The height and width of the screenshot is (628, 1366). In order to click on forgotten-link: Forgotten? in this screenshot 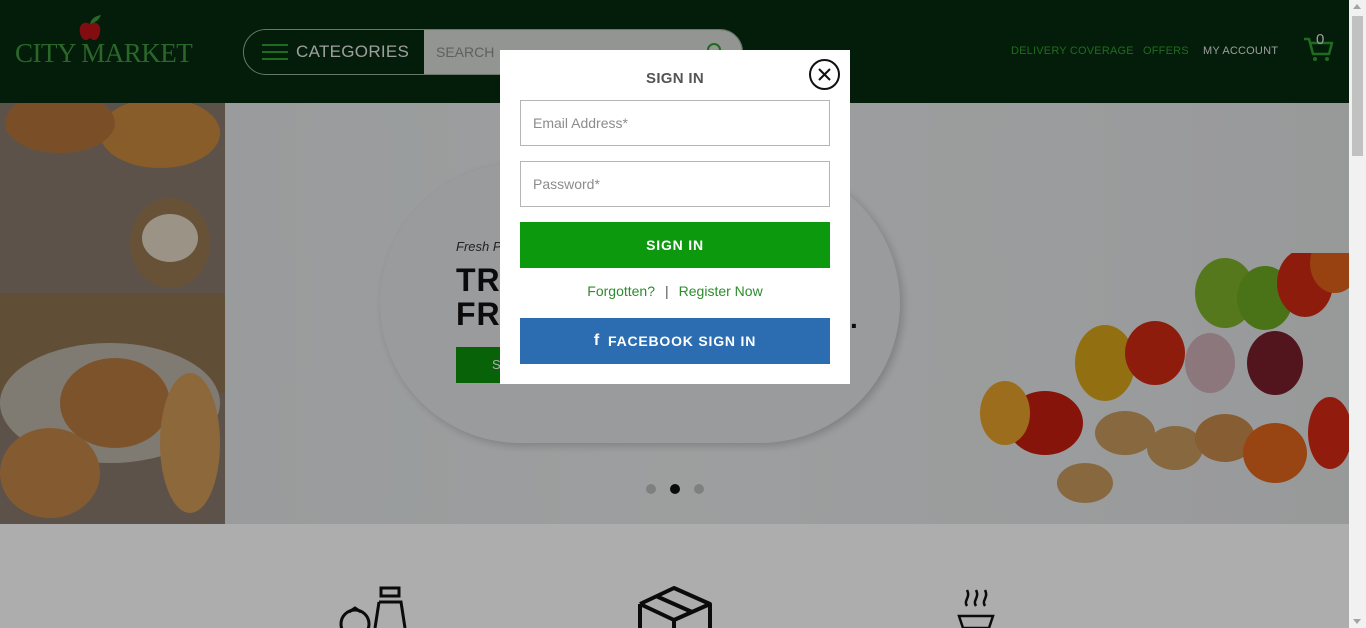, I will do `click(621, 291)`.